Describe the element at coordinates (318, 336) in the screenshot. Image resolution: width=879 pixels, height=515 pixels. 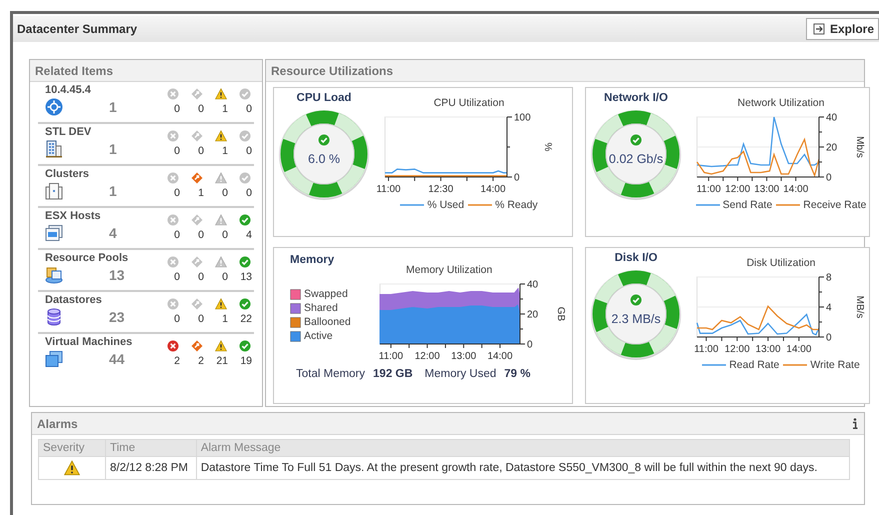
I see `legend-label: Active` at that location.